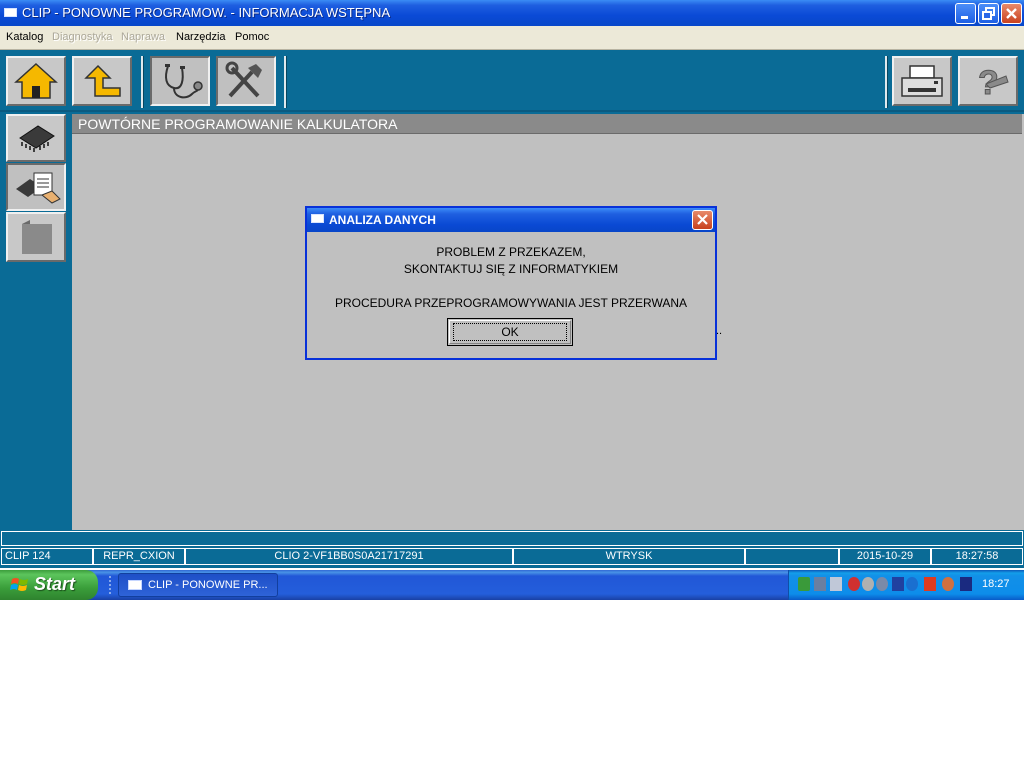  What do you see at coordinates (966, 584) in the screenshot?
I see `tray-language-icon` at bounding box center [966, 584].